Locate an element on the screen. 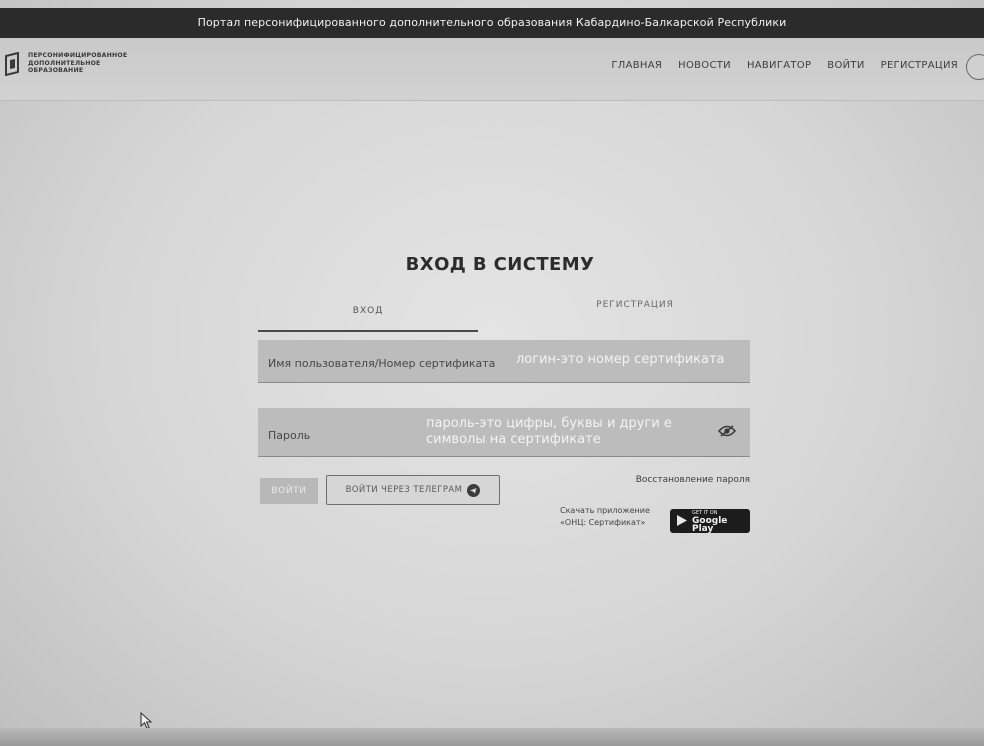 Image resolution: width=984 pixels, height=746 pixels. google-play-badge: GET IT ON Google Play is located at coordinates (710, 521).